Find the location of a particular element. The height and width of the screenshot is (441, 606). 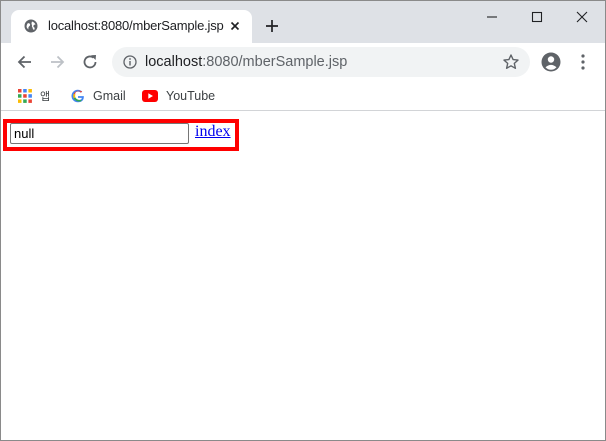

tab-close-icon is located at coordinates (235, 26).